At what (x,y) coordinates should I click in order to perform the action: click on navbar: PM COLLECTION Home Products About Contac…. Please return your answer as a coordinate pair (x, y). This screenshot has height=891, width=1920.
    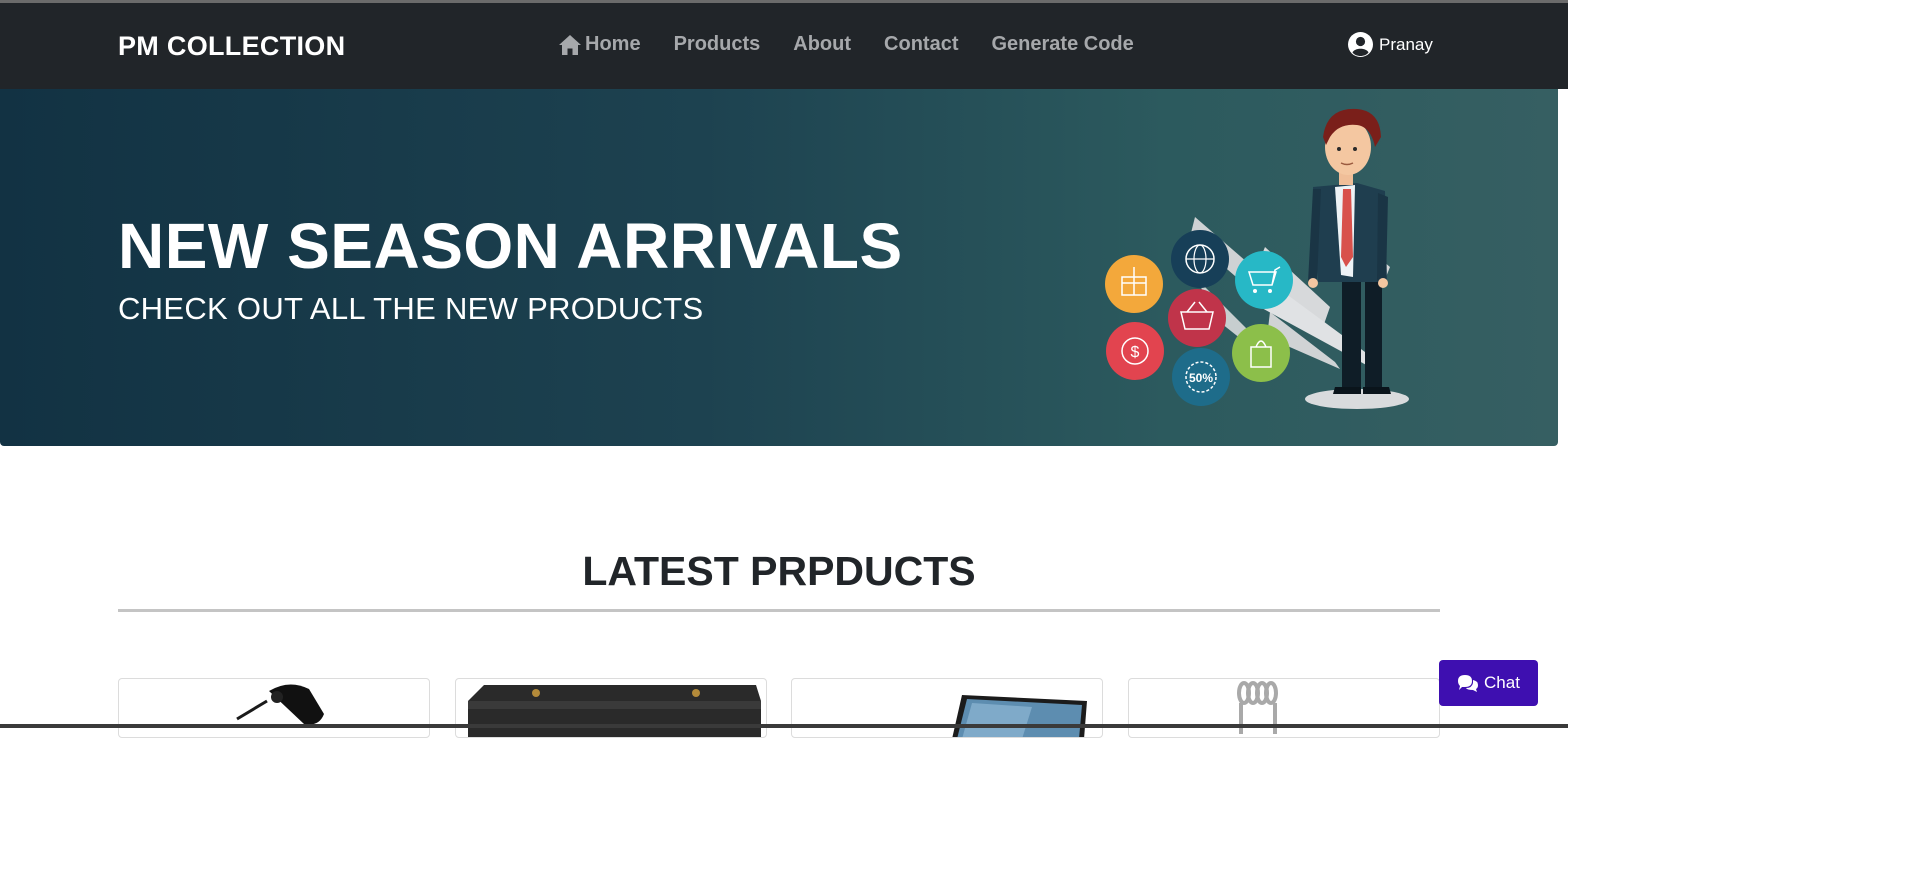
    Looking at the image, I should click on (784, 46).